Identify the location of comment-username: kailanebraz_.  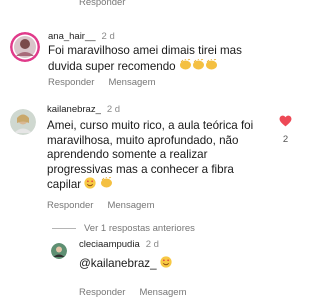
(74, 109).